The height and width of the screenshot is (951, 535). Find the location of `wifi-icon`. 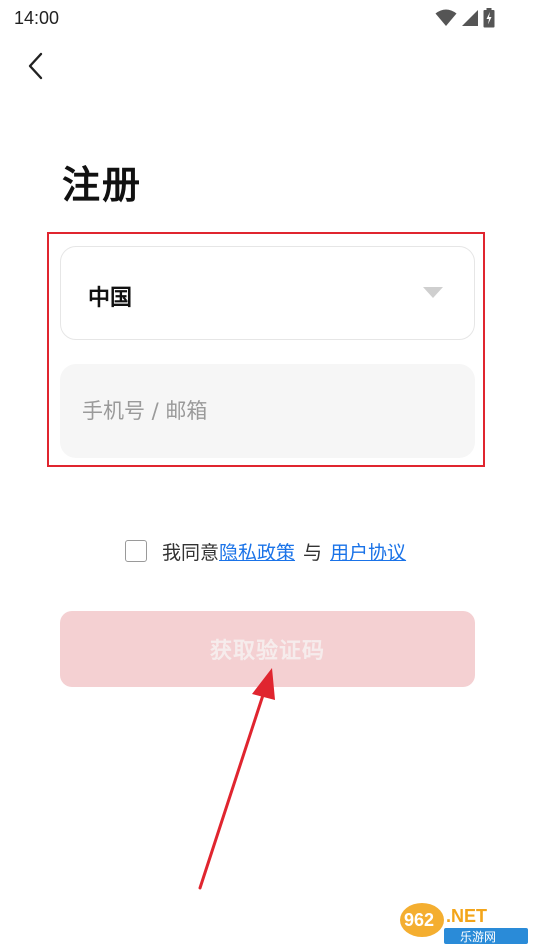

wifi-icon is located at coordinates (446, 18).